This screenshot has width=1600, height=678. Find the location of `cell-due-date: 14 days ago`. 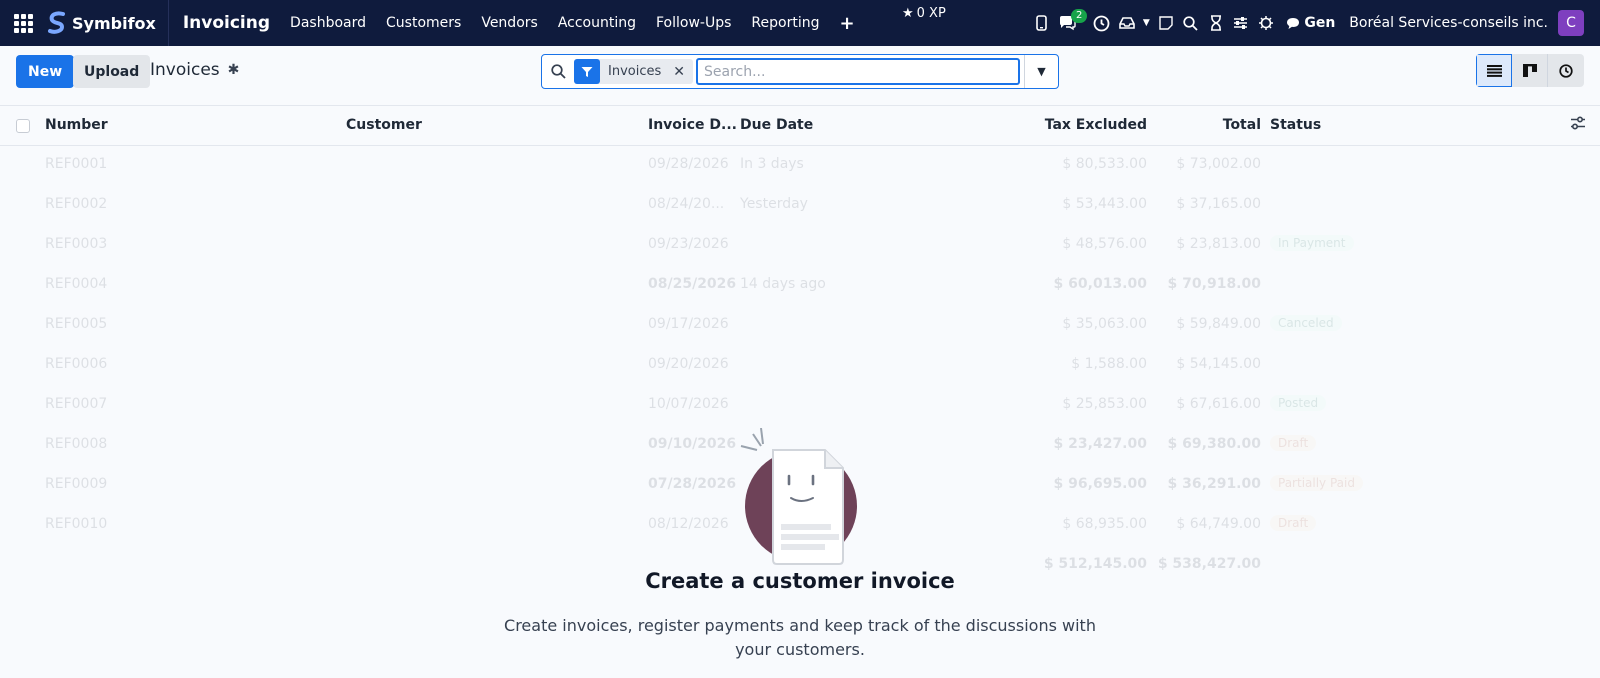

cell-due-date: 14 days ago is located at coordinates (783, 284).